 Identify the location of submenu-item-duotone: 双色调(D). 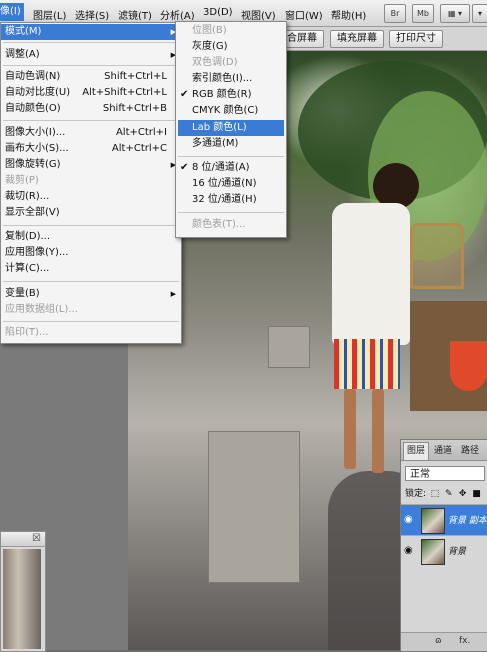
(231, 63).